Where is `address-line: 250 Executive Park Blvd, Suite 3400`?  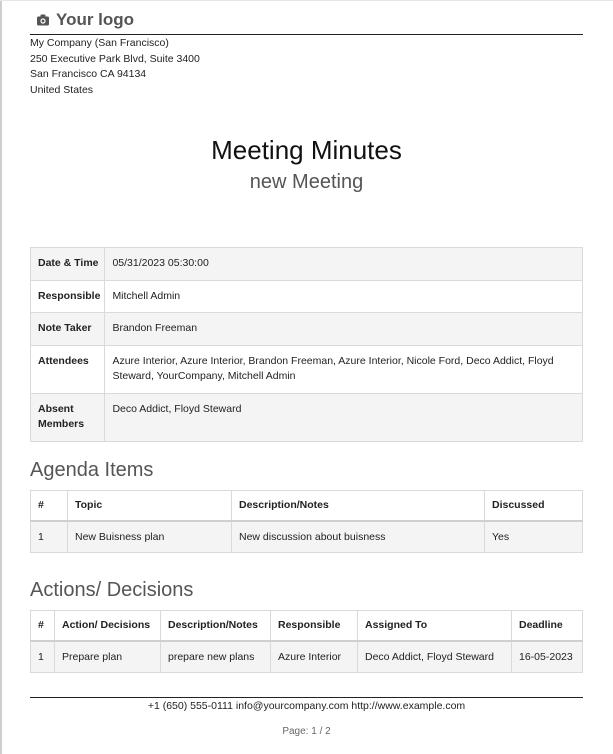 address-line: 250 Executive Park Blvd, Suite 3400 is located at coordinates (115, 58).